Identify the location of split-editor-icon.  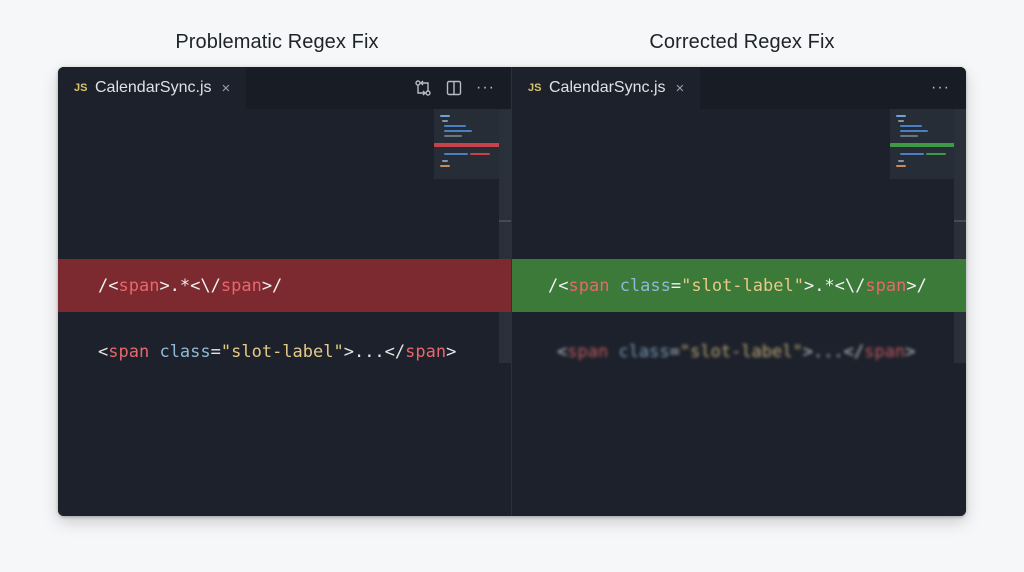
(454, 88).